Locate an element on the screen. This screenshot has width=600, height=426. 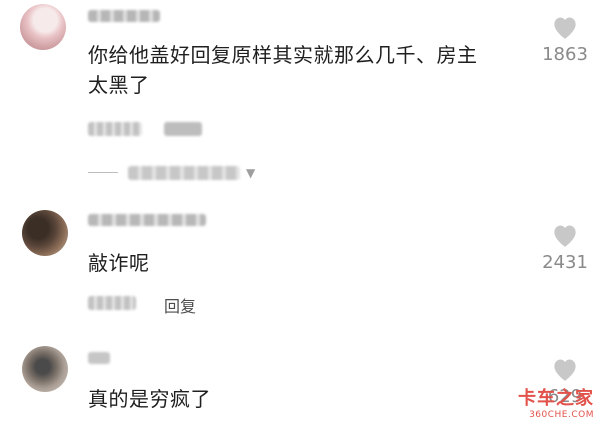
like-count: 2431 is located at coordinates (565, 262).